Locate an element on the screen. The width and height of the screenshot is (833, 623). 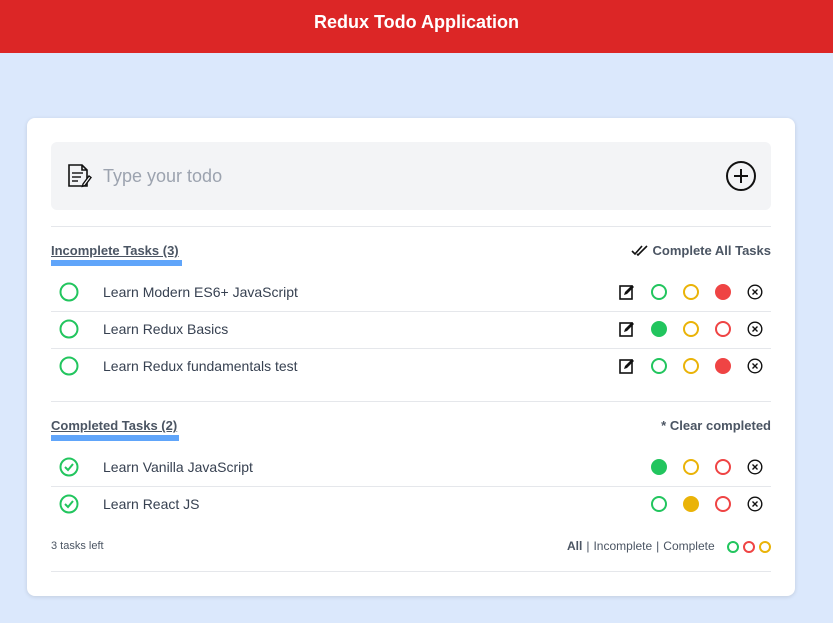
complete-all-label: Complete All Tasks is located at coordinates (711, 250).